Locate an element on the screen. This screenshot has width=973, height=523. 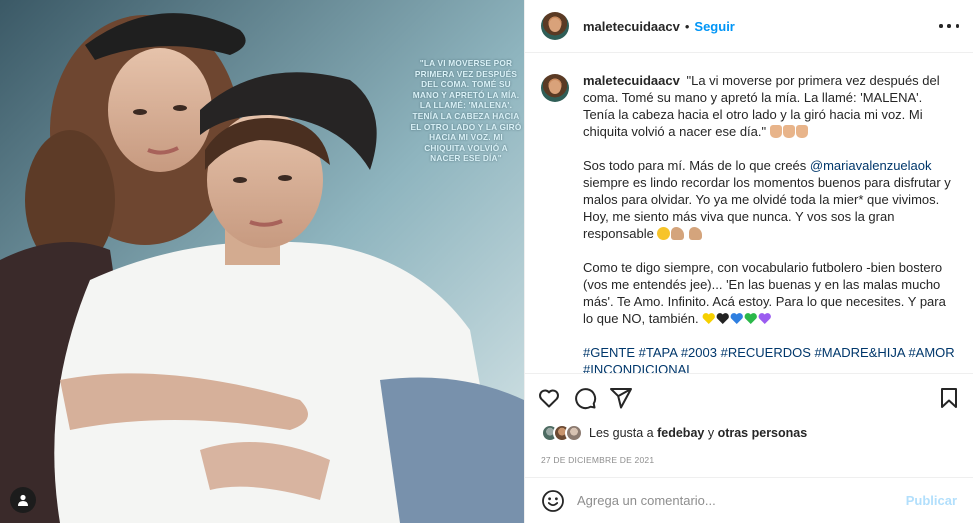
likes-middle: y is located at coordinates (711, 433).